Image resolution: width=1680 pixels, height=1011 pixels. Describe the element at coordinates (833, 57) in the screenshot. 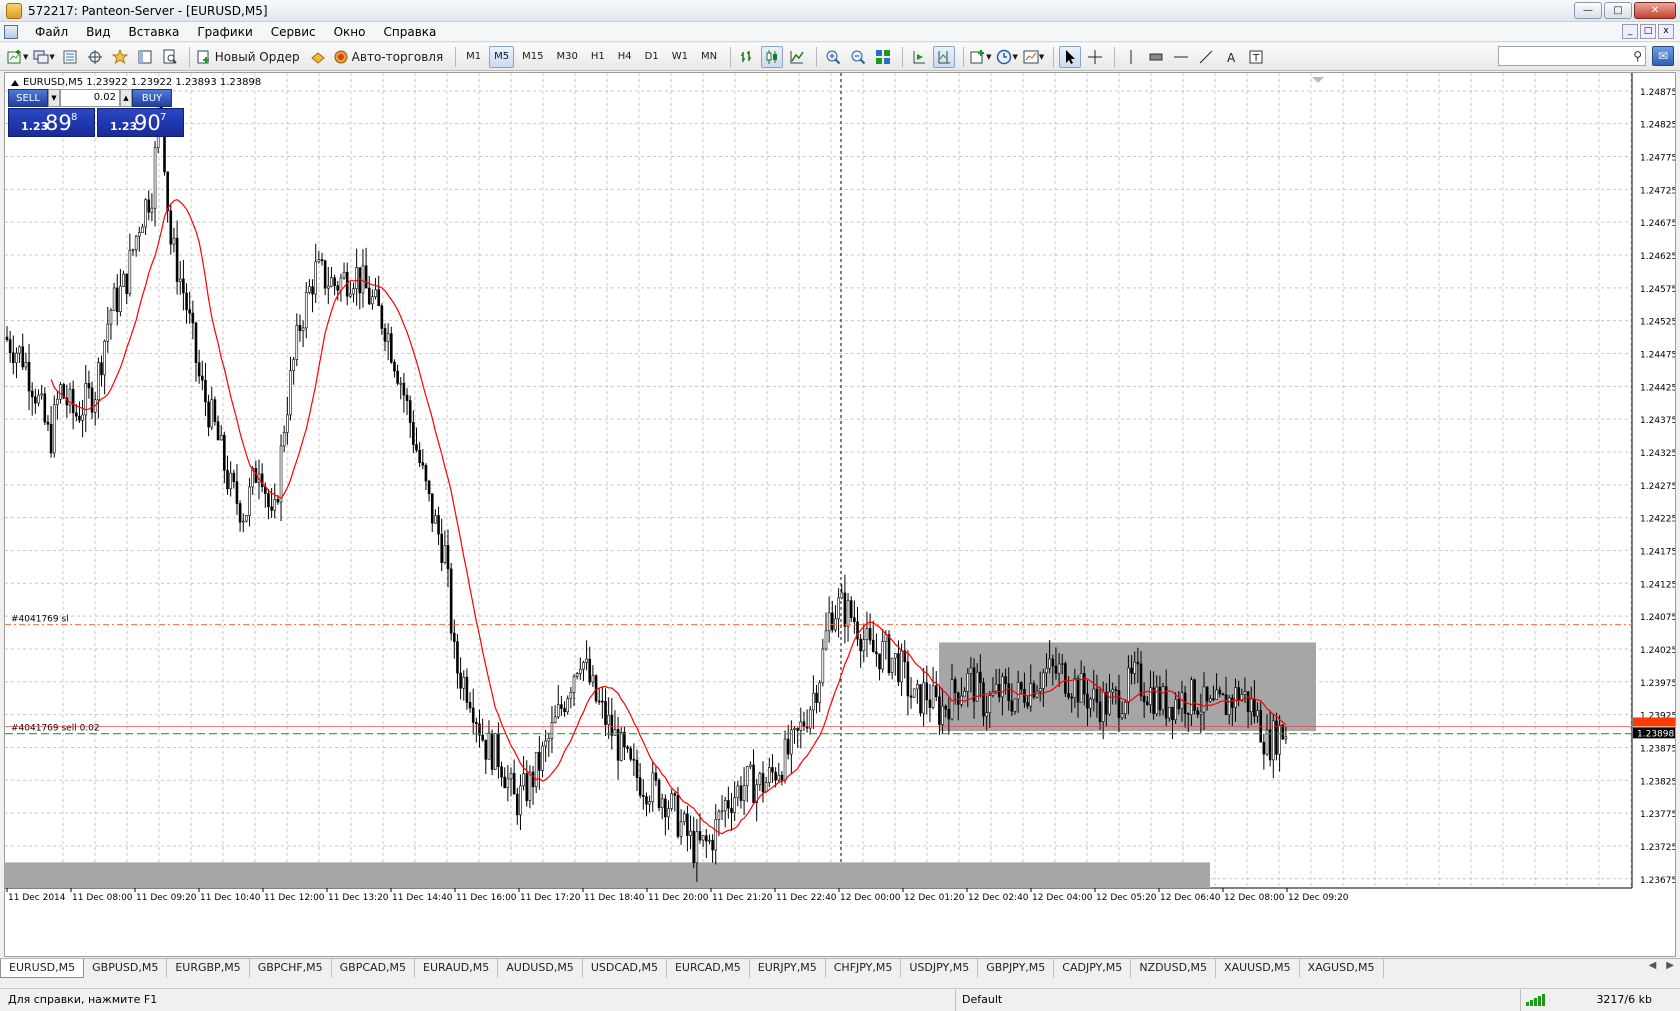

I see `zoom-in-button` at that location.